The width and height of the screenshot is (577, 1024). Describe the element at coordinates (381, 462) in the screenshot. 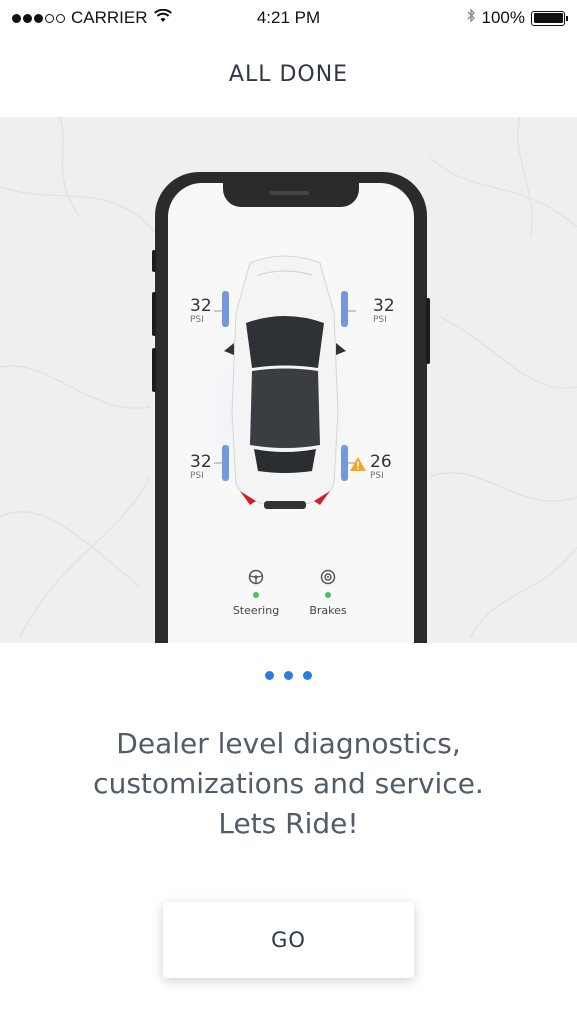

I see `tire-pressure-value: 26` at that location.